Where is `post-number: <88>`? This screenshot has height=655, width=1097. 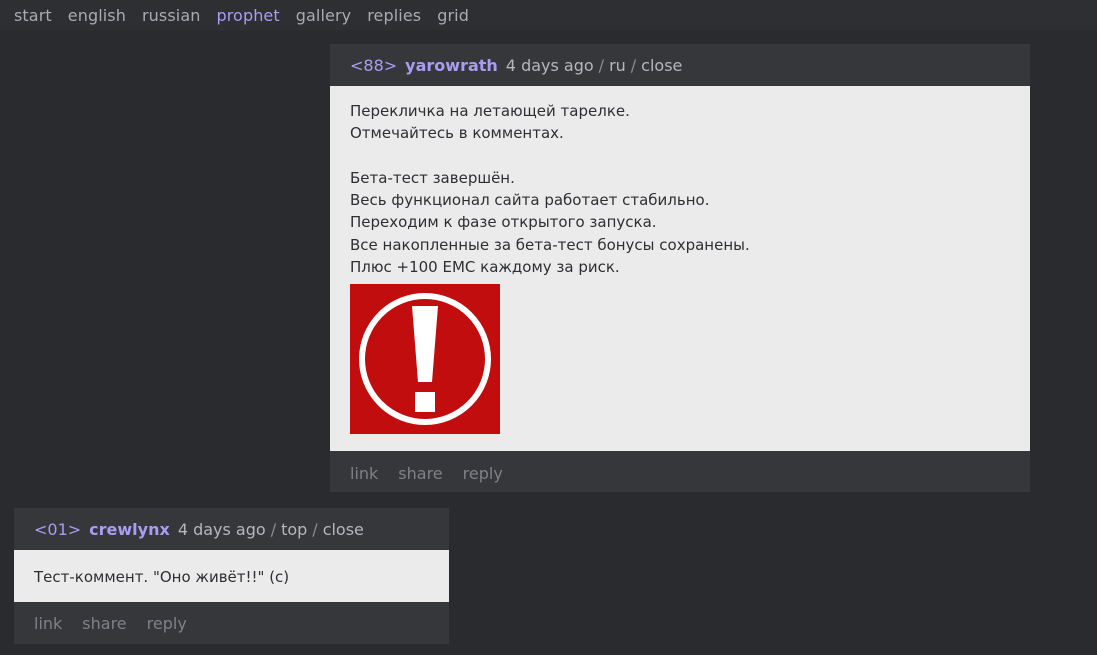 post-number: <88> is located at coordinates (373, 65).